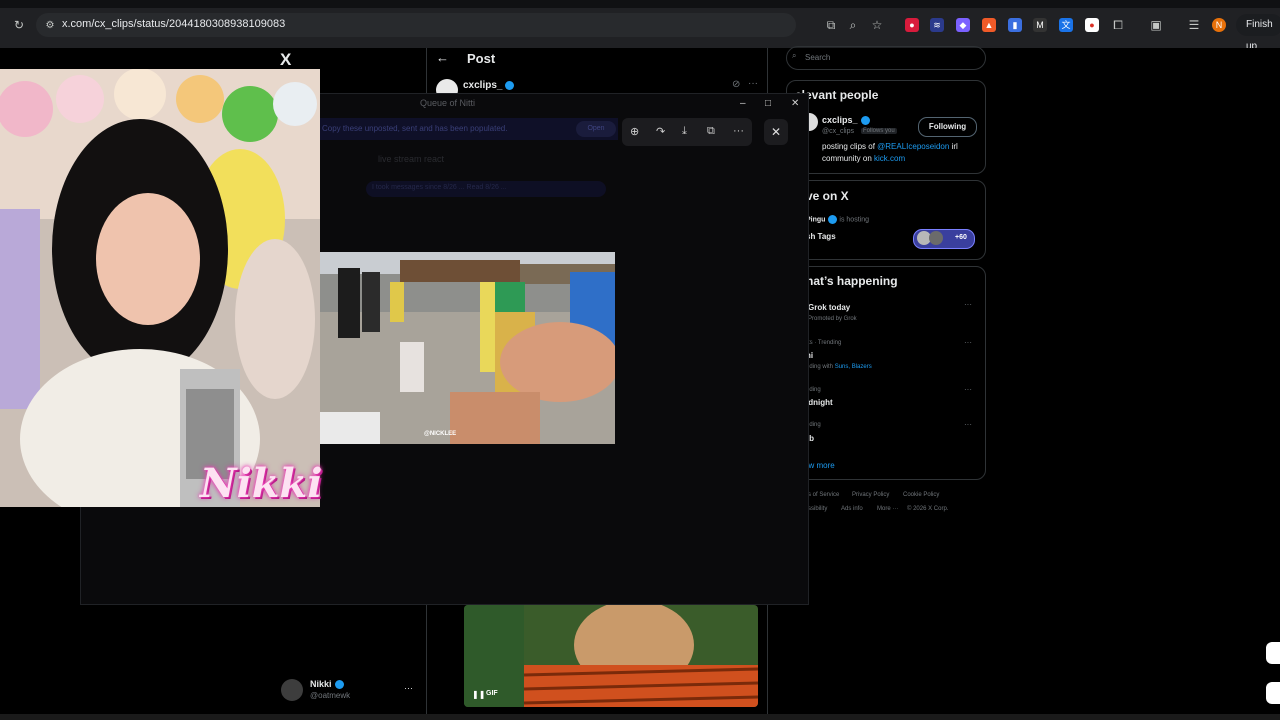  Describe the element at coordinates (848, 158) in the screenshot. I see `bio-text: community on` at that location.